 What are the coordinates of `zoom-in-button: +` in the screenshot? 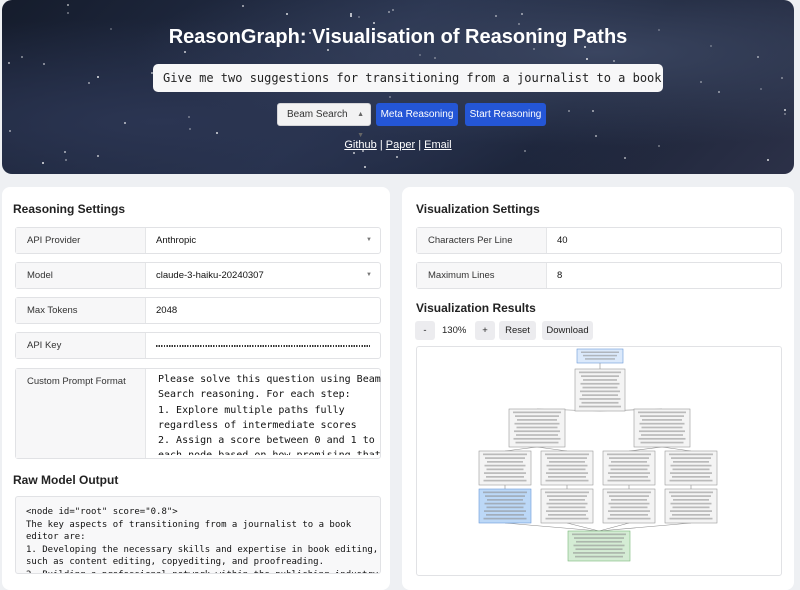 It's located at (485, 330).